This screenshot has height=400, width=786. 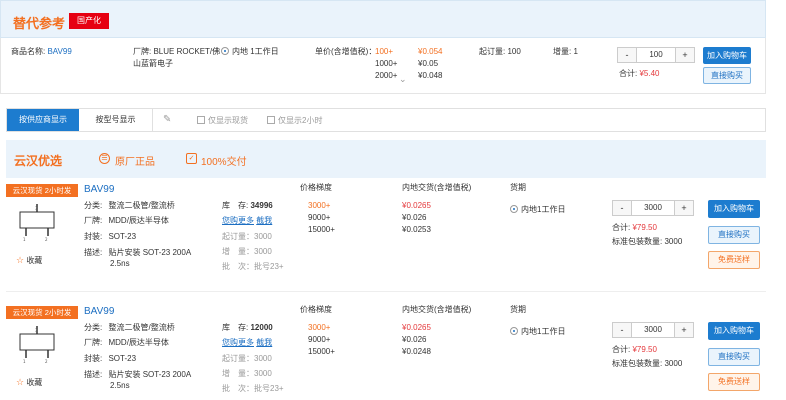 I want to click on source-label: 内地1工作日, so click(x=543, y=209).